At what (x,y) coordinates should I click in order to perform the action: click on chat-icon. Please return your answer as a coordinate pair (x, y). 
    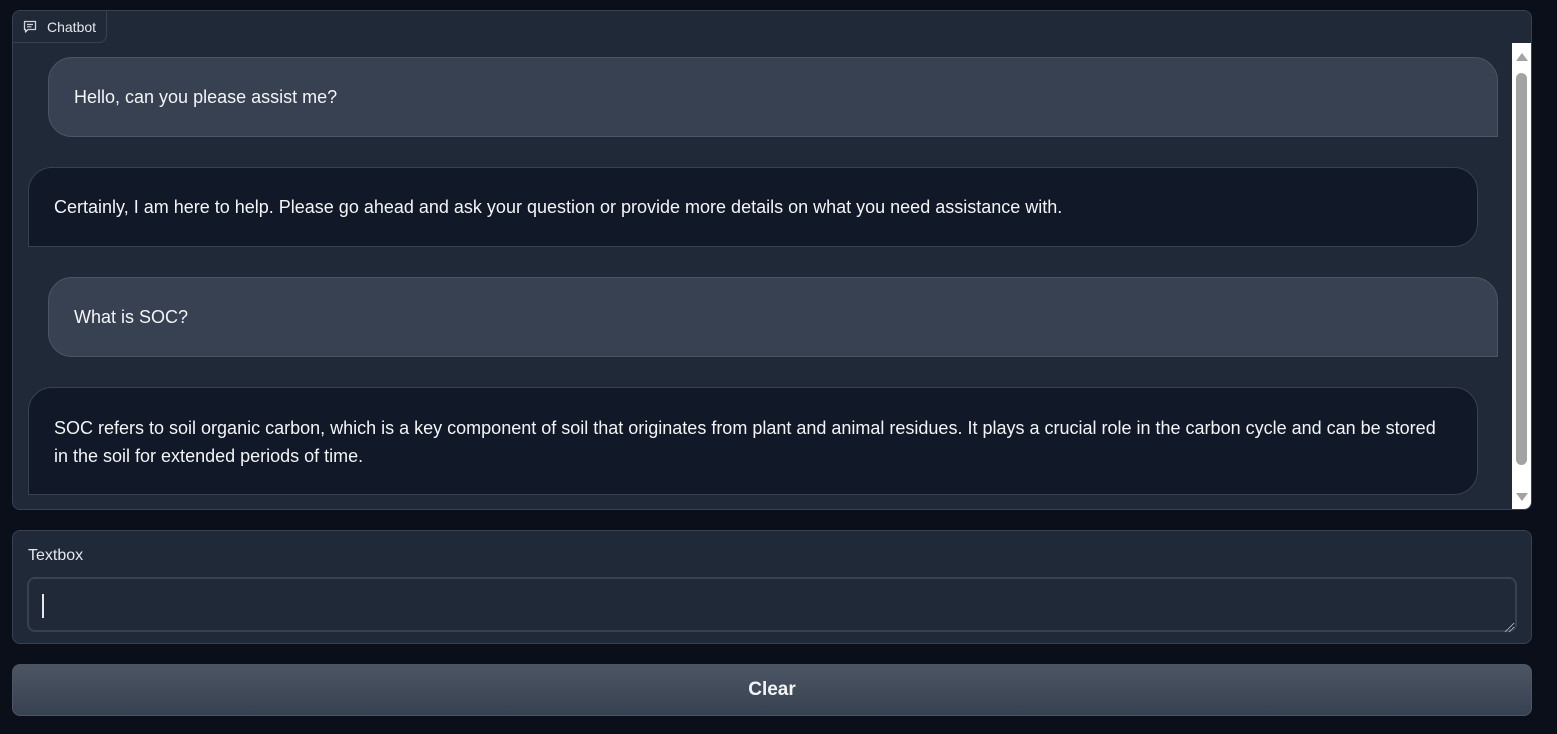
    Looking at the image, I should click on (30, 27).